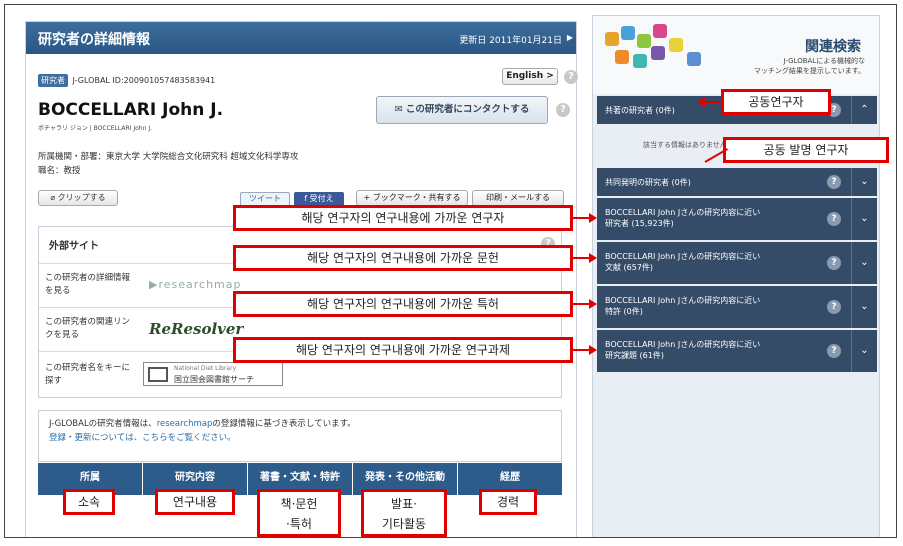 Image resolution: width=903 pixels, height=546 pixels. What do you see at coordinates (168, 164) in the screenshot?
I see `affiliation-block: 所属機関・部署：東京大学 大学院総合文化研究科 超域文化科学専攻 職名：教授` at bounding box center [168, 164].